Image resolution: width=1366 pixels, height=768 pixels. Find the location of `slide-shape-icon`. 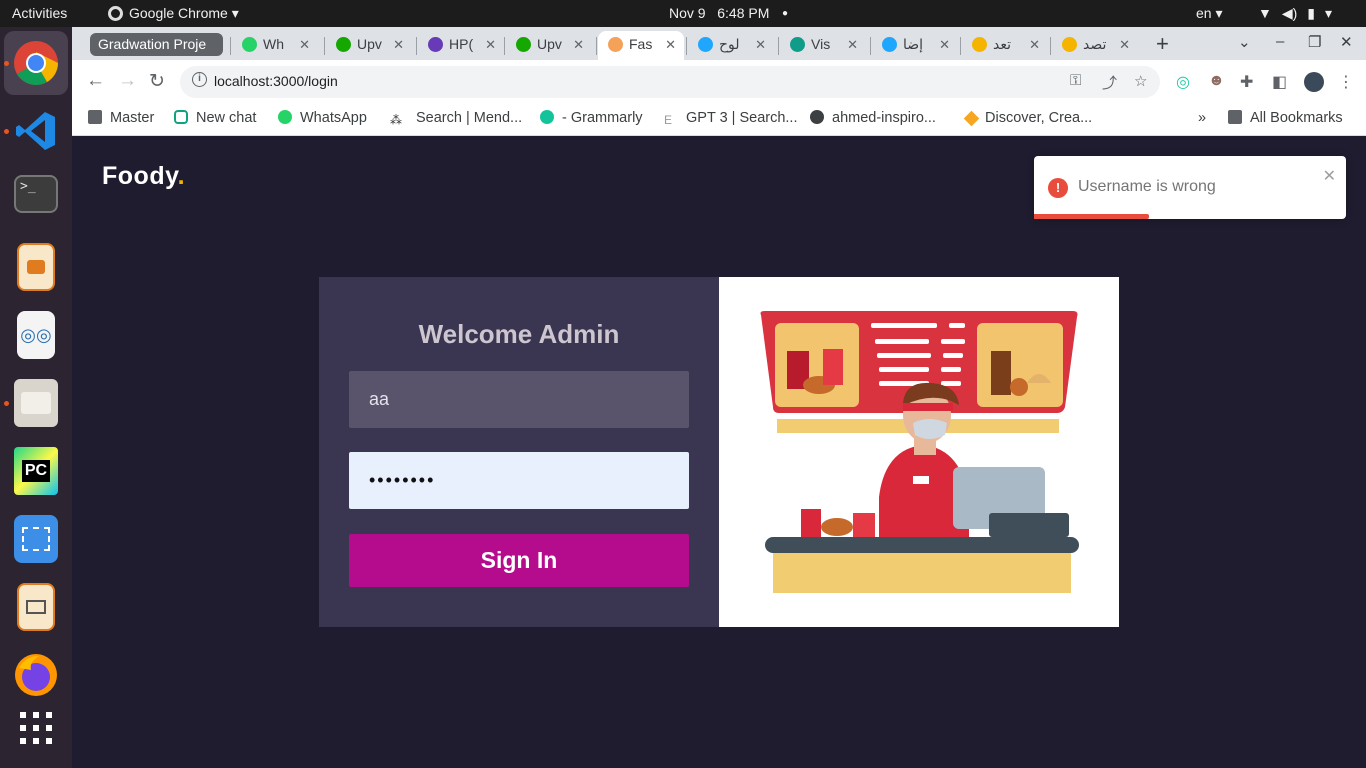

slide-shape-icon is located at coordinates (36, 267).